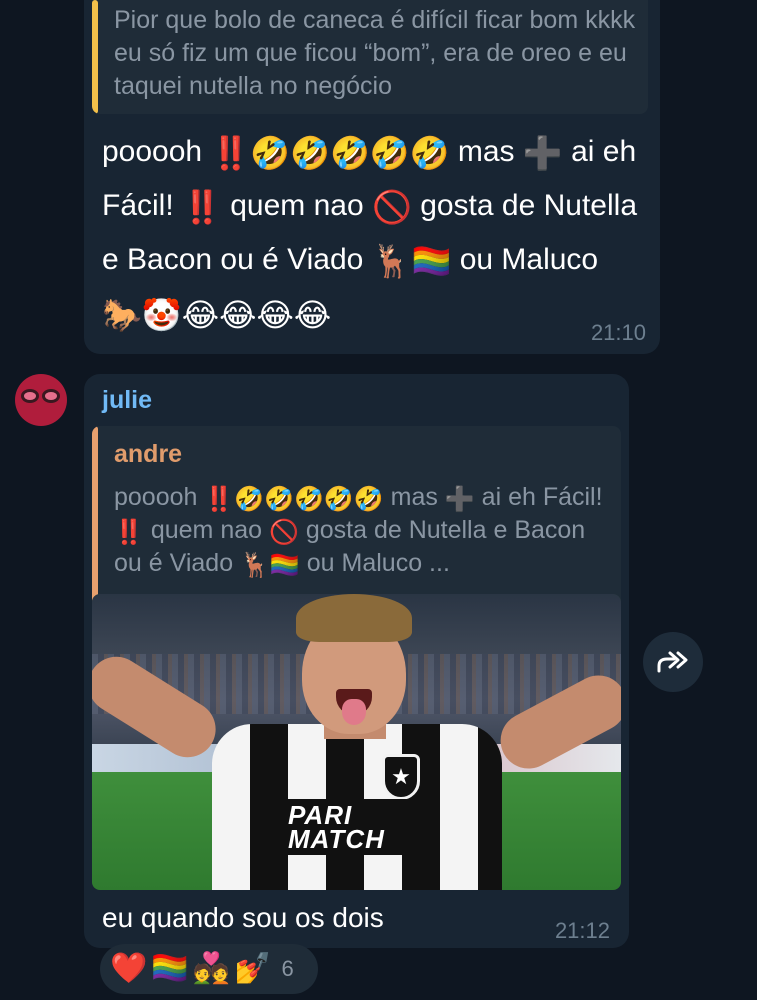  What do you see at coordinates (618, 332) in the screenshot?
I see `message-time: 21:10` at bounding box center [618, 332].